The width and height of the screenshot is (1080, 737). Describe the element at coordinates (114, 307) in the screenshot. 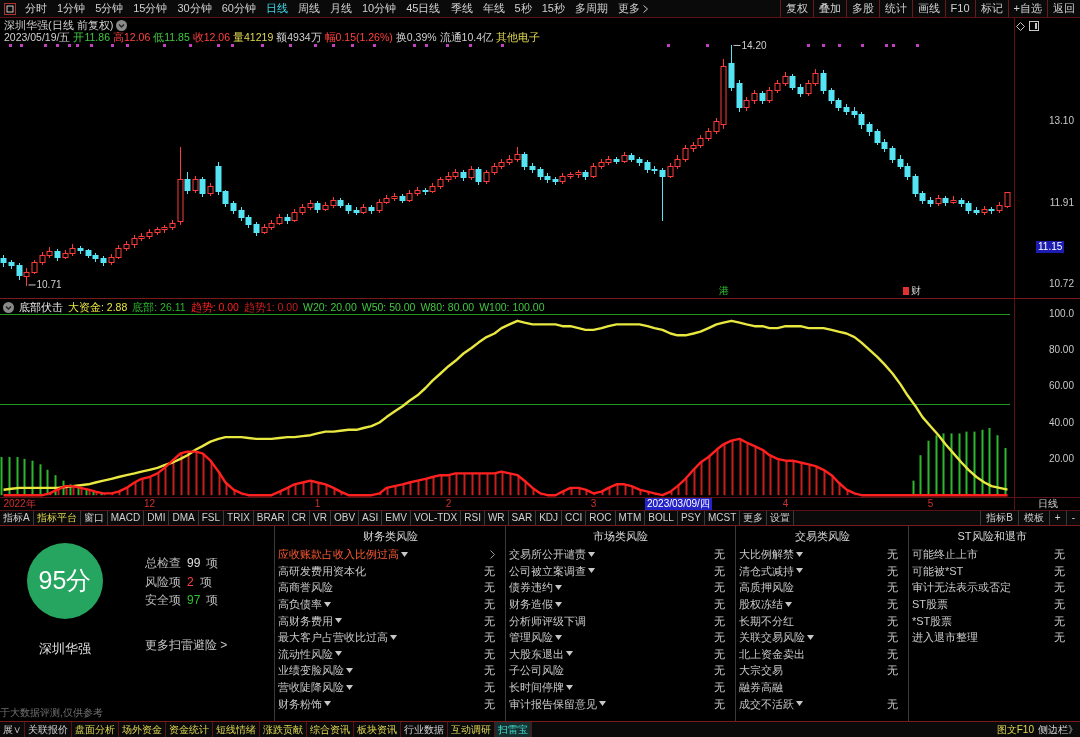

I see `legend-value: : 2.88` at that location.